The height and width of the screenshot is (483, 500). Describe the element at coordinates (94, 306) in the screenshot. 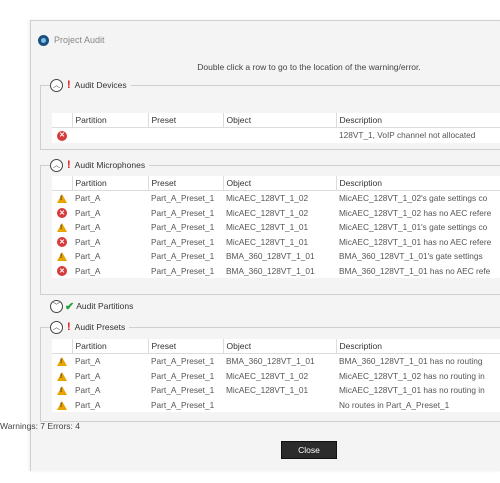

I see `group-header-audit-partitions: ﹀ ✔ Audit Partitions` at that location.